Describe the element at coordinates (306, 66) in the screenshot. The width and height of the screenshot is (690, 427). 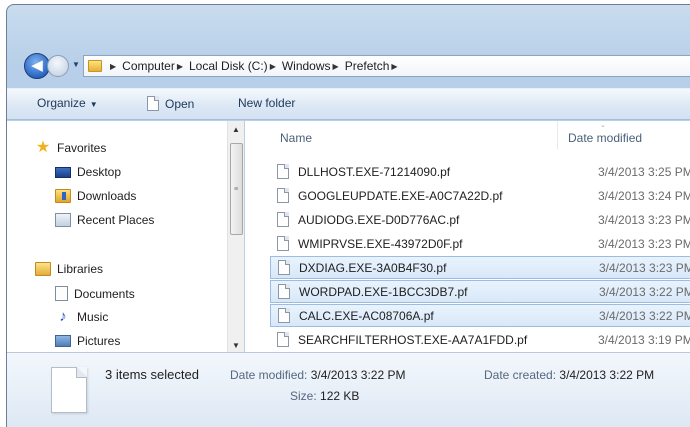
I see `breadcrumb-windows: Windows` at that location.